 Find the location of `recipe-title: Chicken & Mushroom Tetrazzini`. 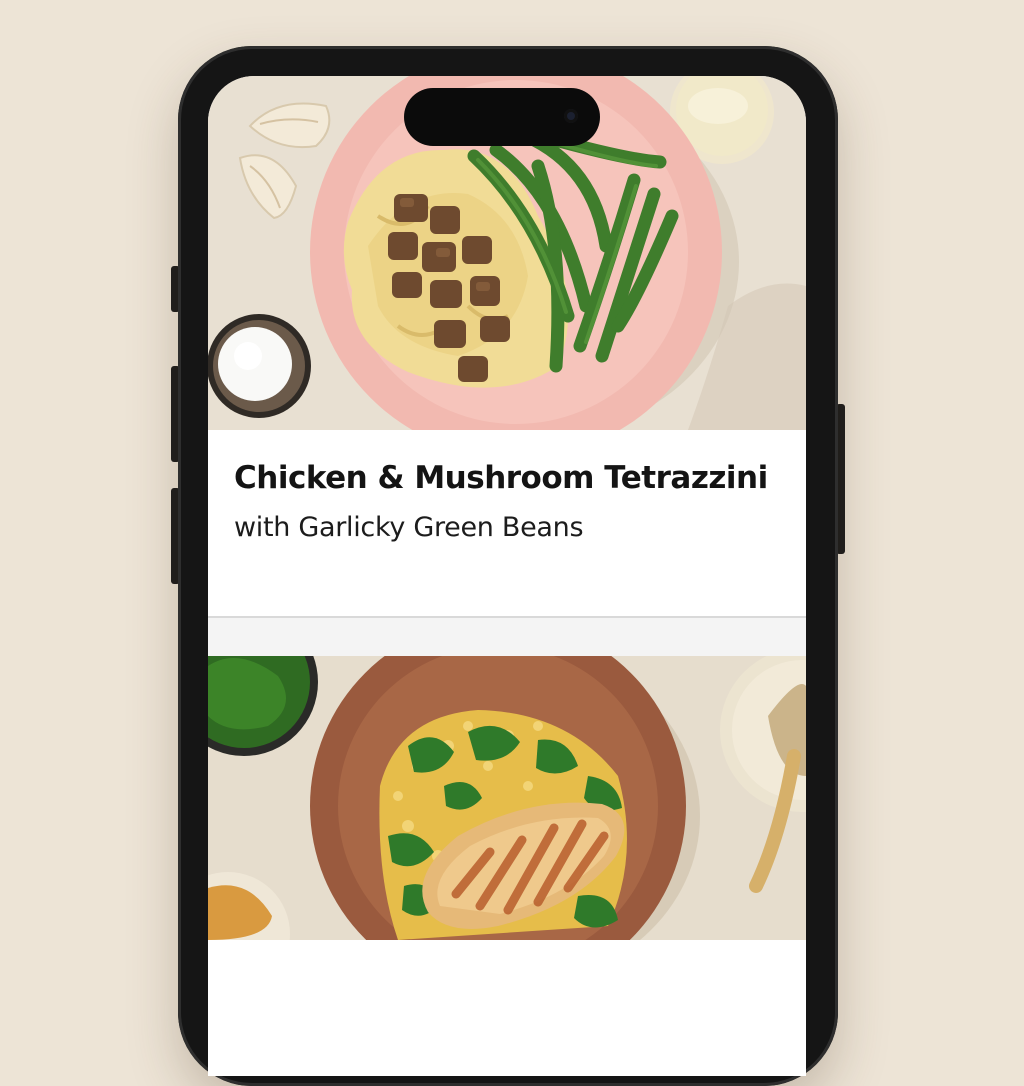

recipe-title: Chicken & Mushroom Tetrazzini is located at coordinates (501, 478).